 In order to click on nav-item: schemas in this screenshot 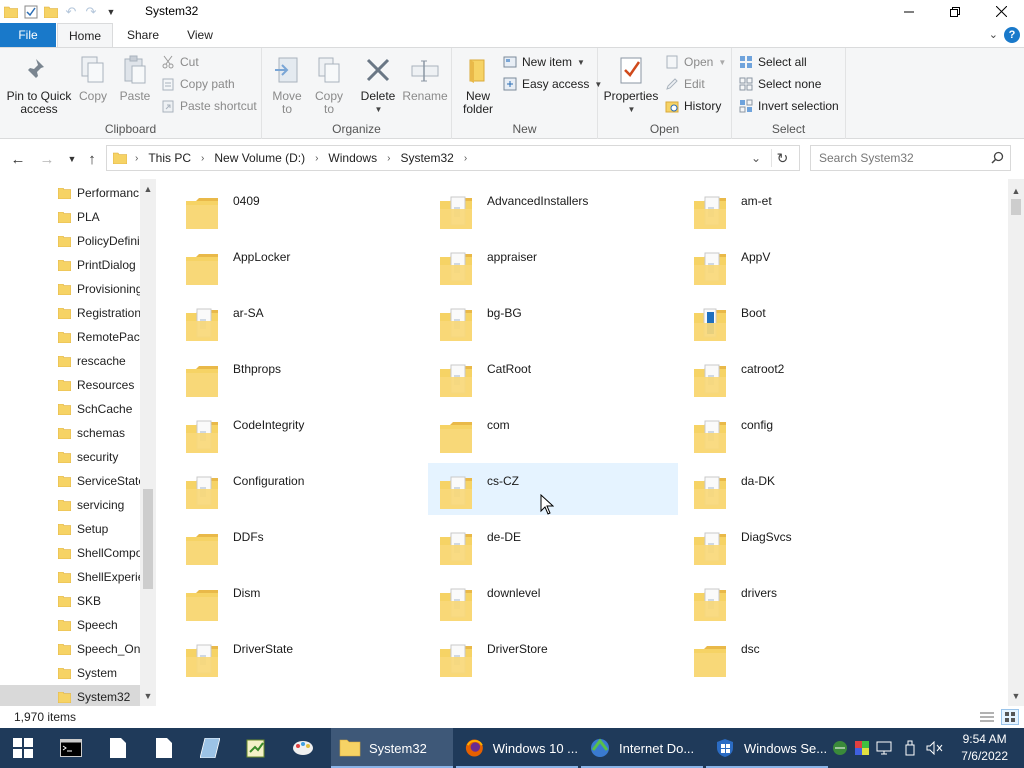, I will do `click(70, 433)`.